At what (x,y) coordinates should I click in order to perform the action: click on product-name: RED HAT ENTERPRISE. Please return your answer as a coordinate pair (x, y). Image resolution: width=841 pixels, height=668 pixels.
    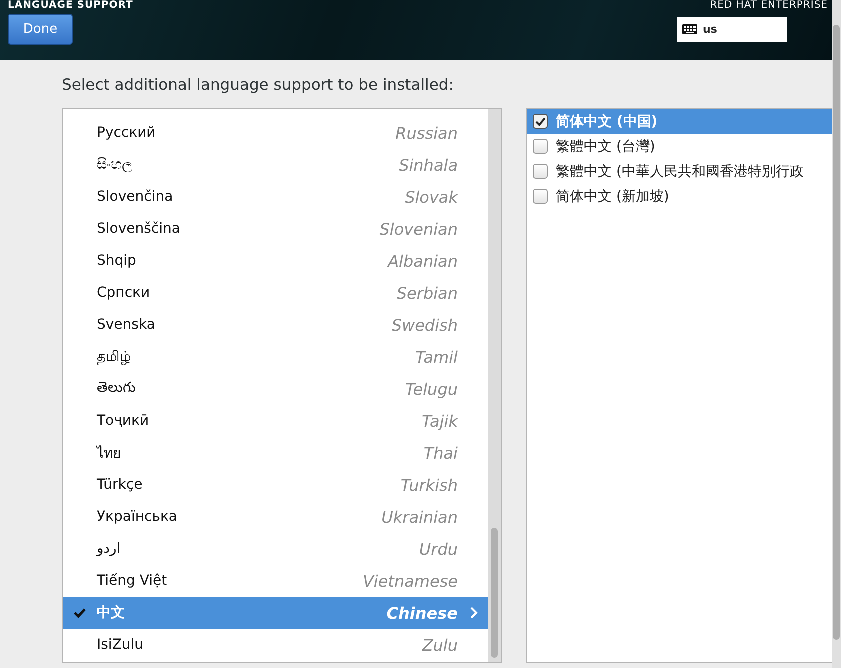
    Looking at the image, I should click on (769, 6).